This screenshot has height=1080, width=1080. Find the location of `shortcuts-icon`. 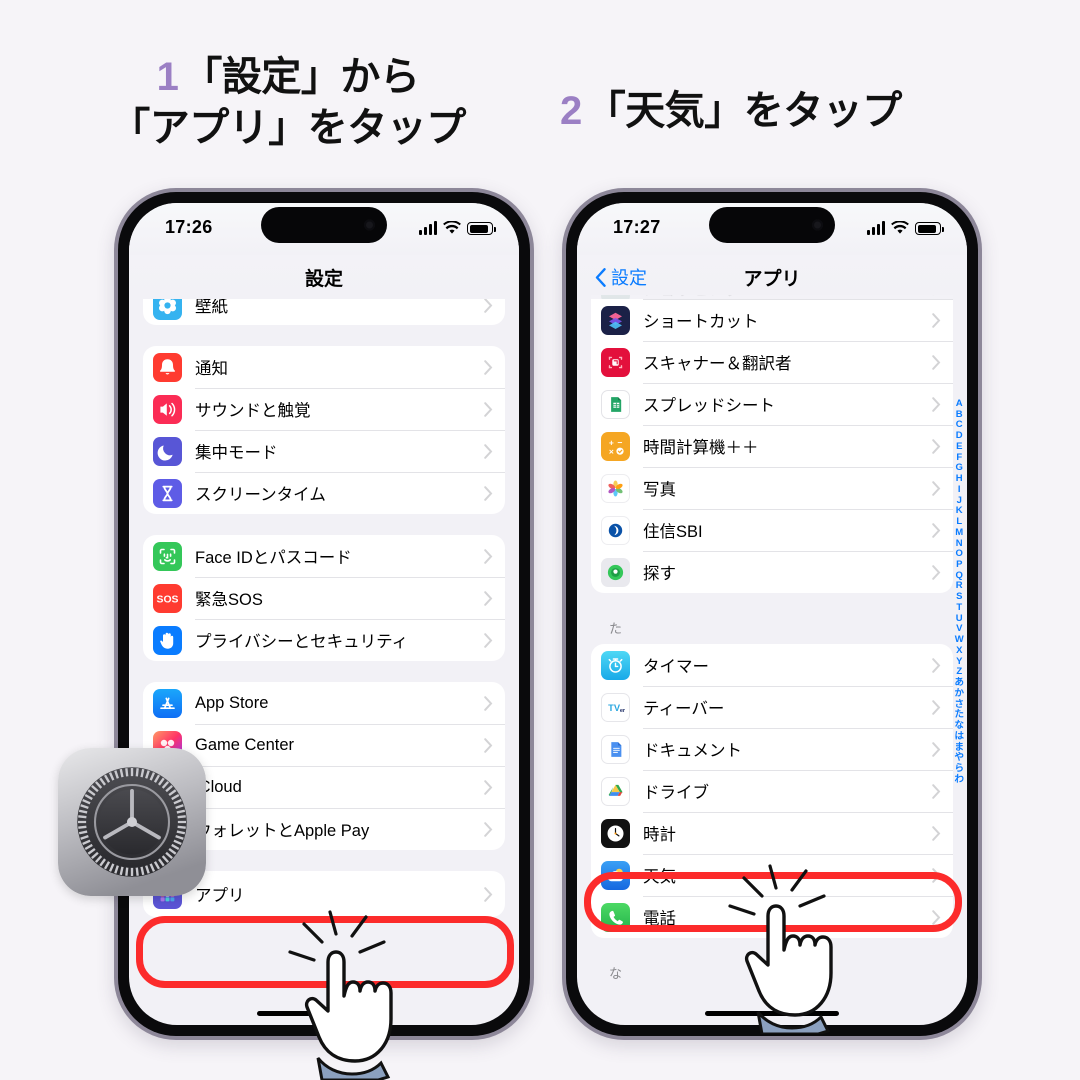

shortcuts-icon is located at coordinates (615, 320).